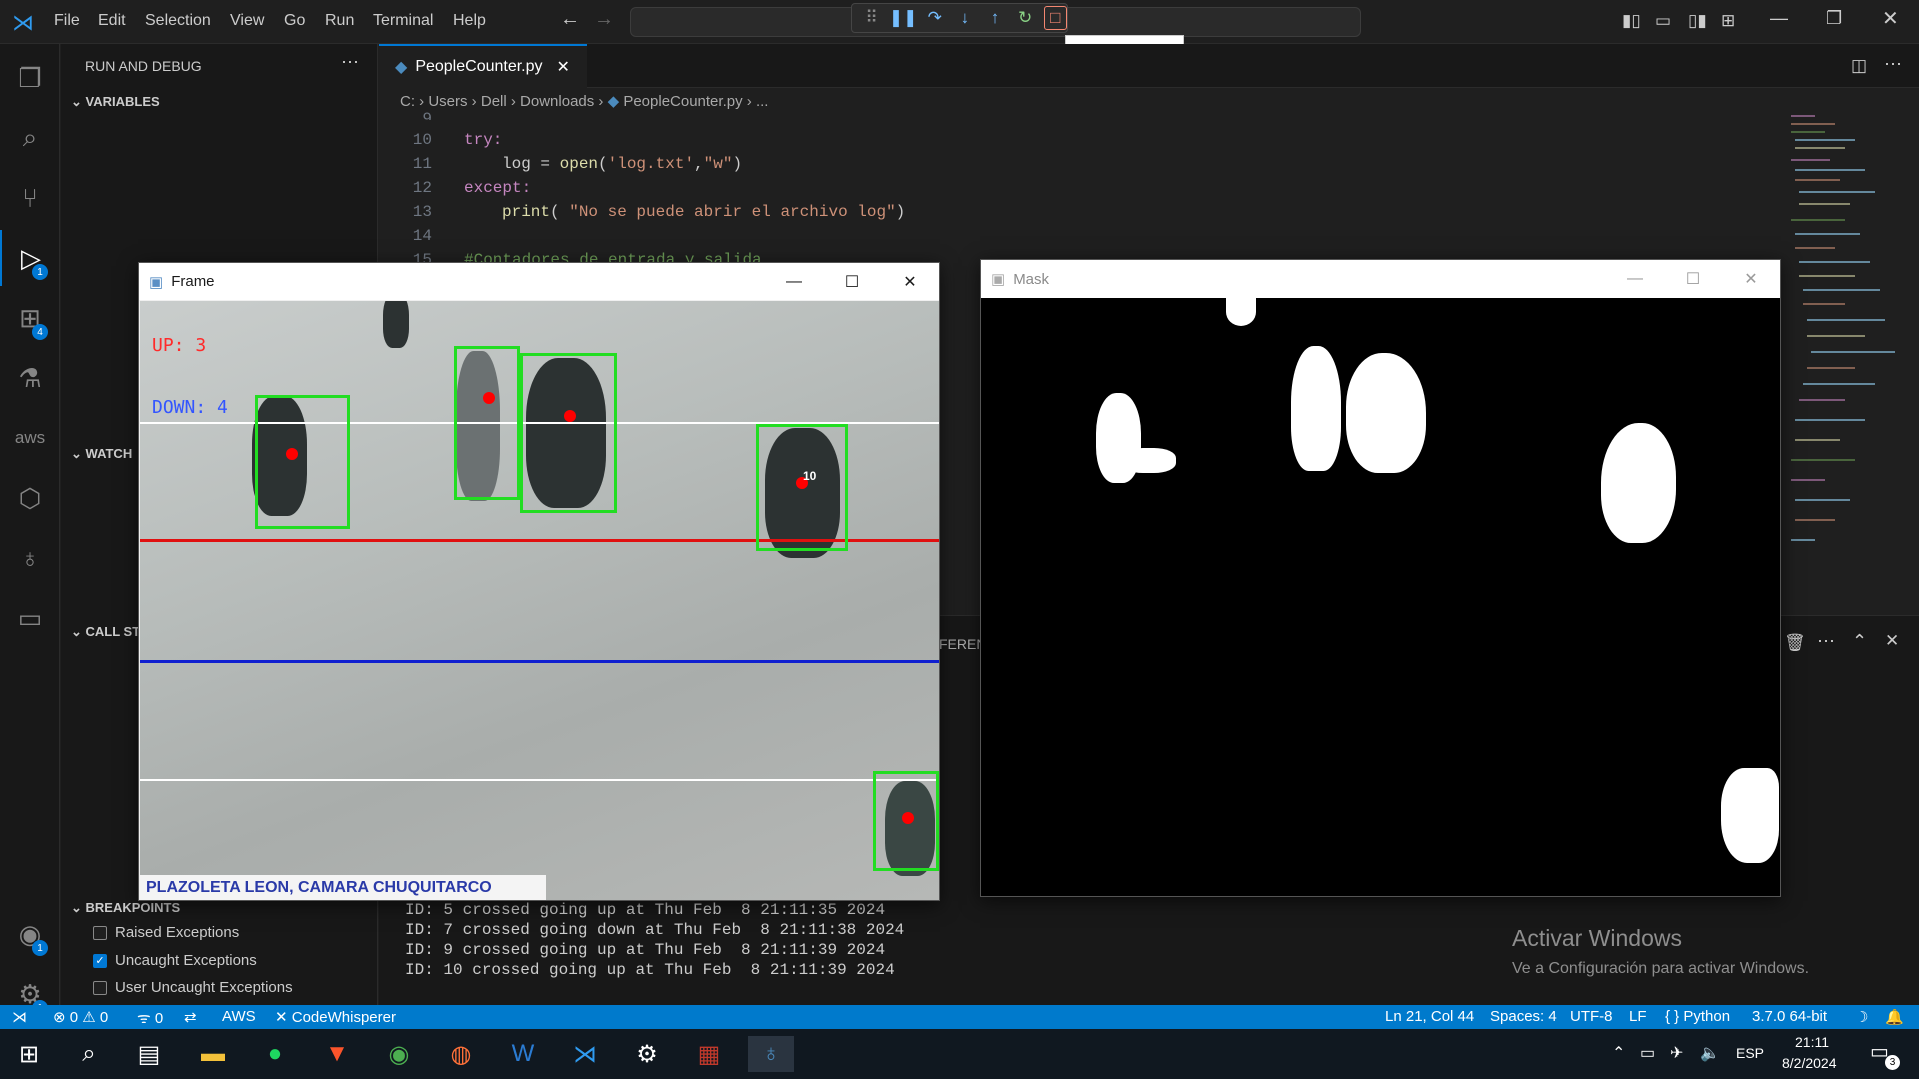 The height and width of the screenshot is (1079, 1919). Describe the element at coordinates (1025, 18) in the screenshot. I see `restart-icon: ↻` at that location.